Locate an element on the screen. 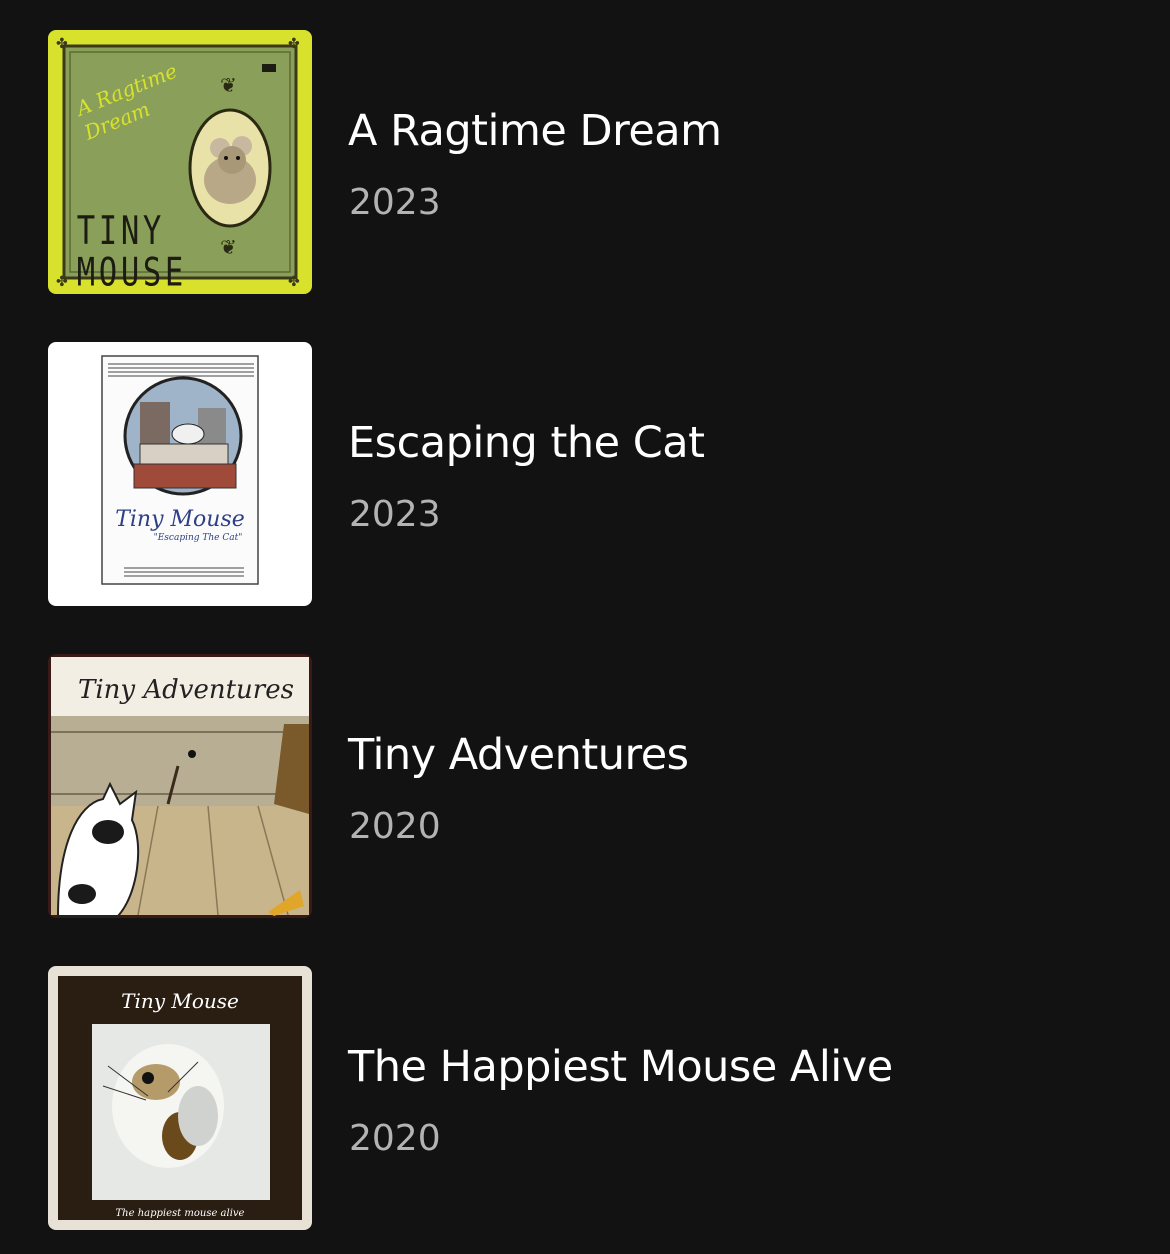 Image resolution: width=1170 pixels, height=1254 pixels. cover-text-tiny-adventures: Tiny Adventures is located at coordinates (186, 690).